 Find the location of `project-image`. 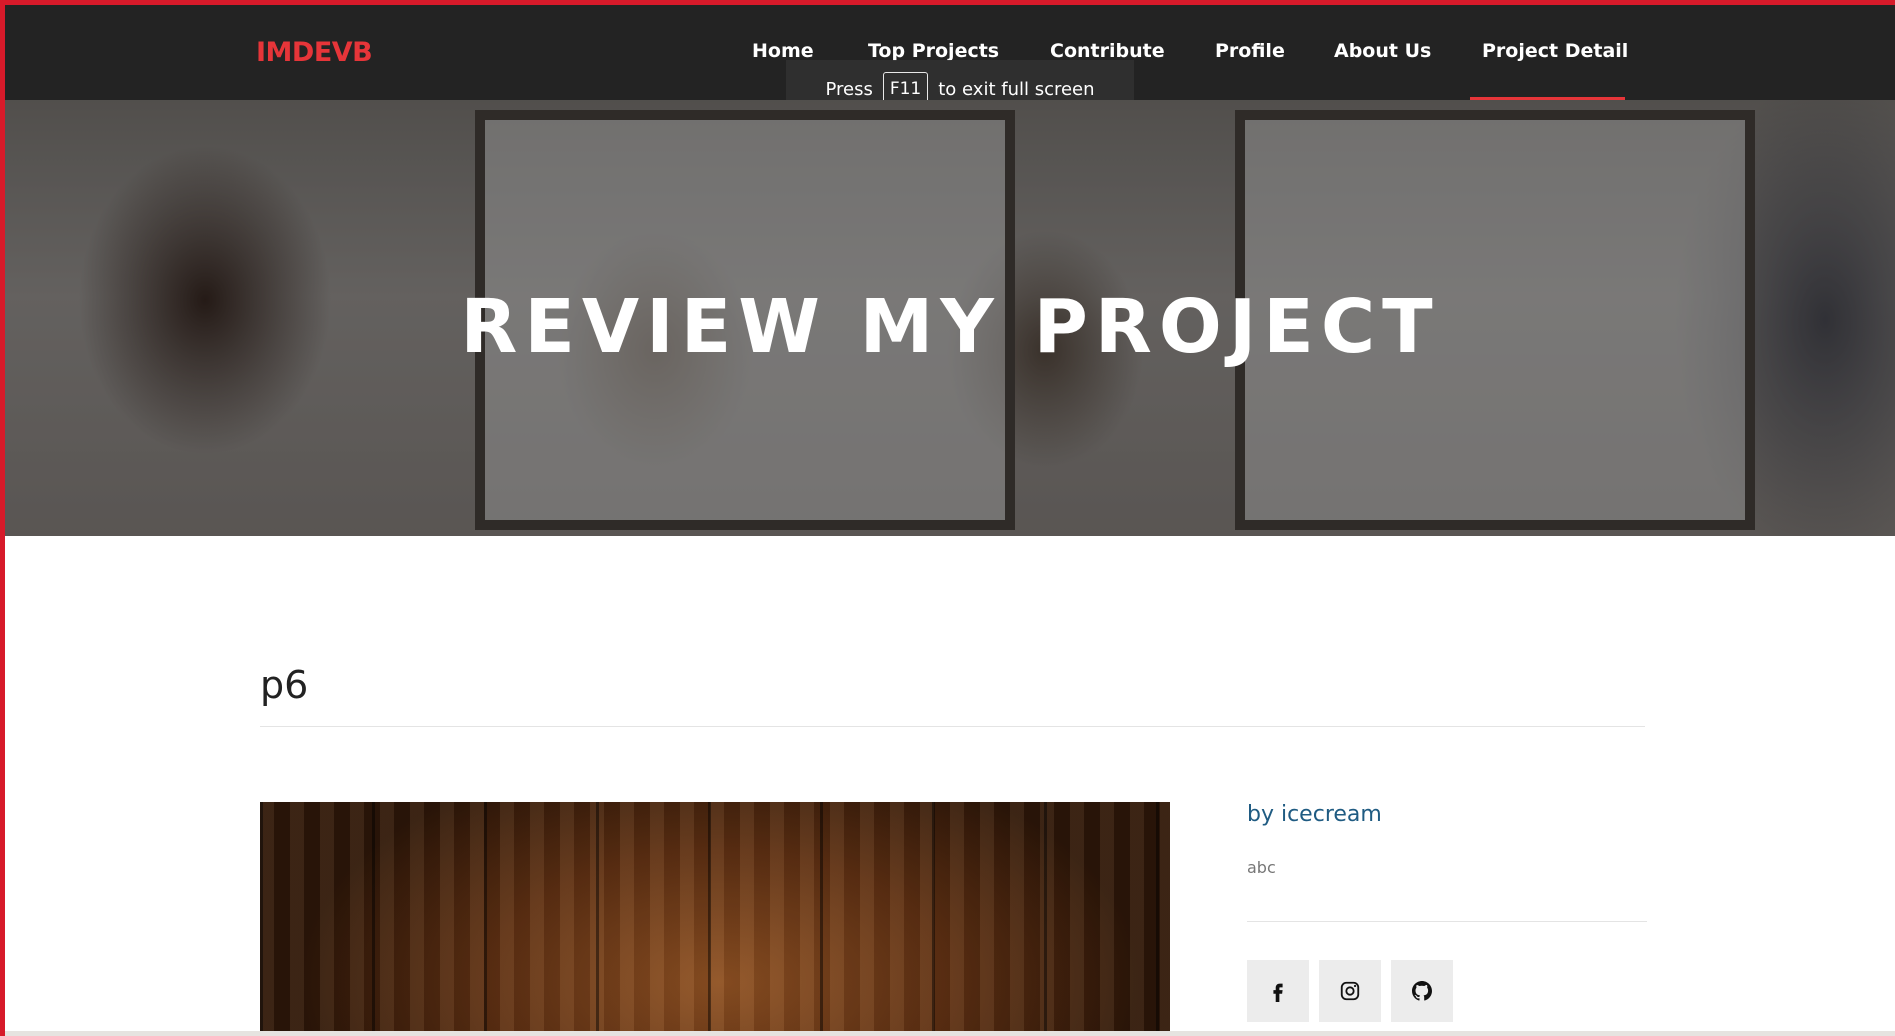

project-image is located at coordinates (715, 919).